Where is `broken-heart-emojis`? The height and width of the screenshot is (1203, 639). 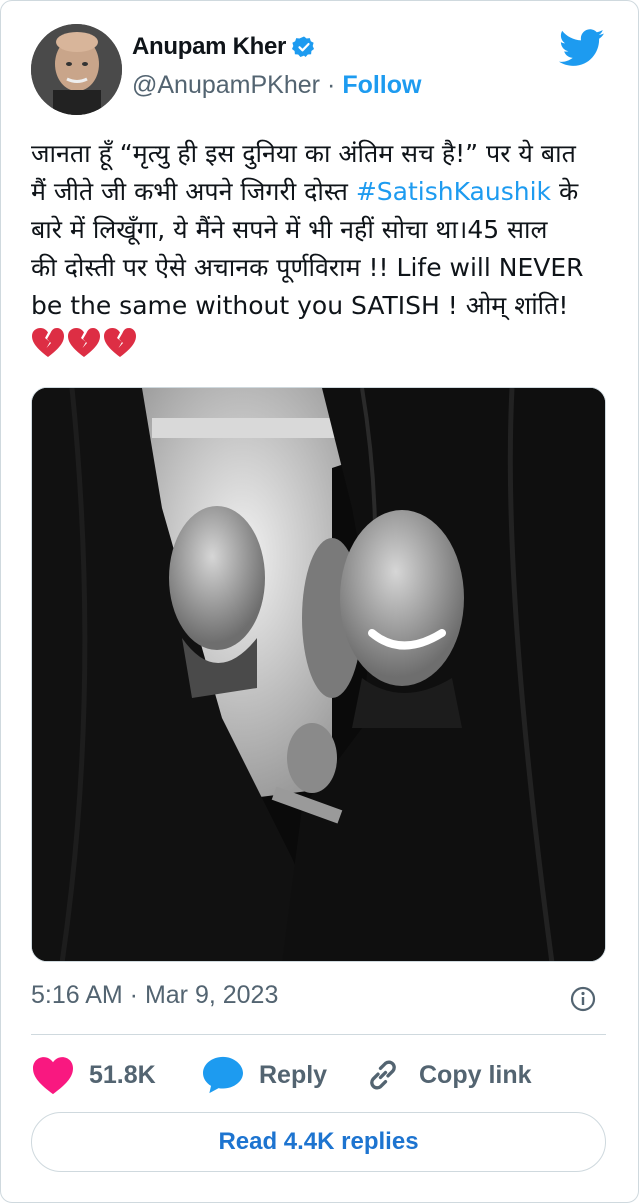
broken-heart-emojis is located at coordinates (321, 343).